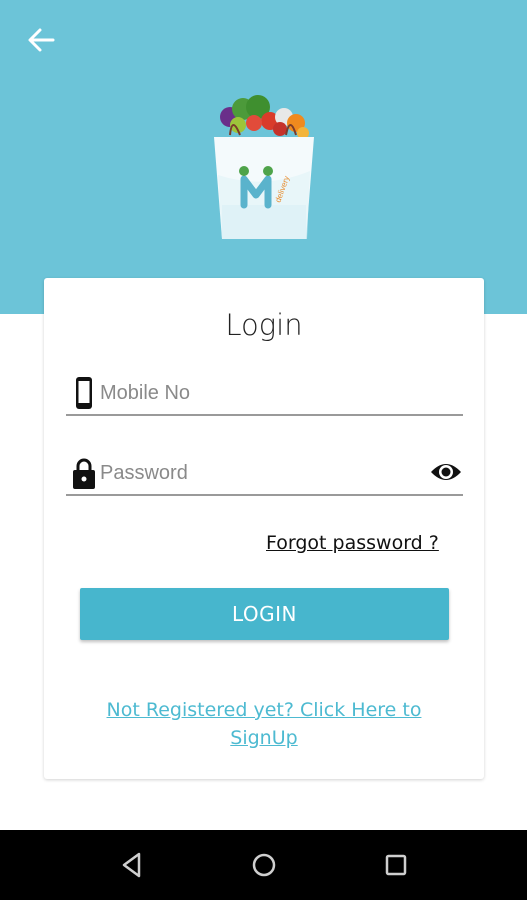 Image resolution: width=527 pixels, height=900 pixels. I want to click on signup-link-line1: Not Registered yet? Click Here to, so click(264, 710).